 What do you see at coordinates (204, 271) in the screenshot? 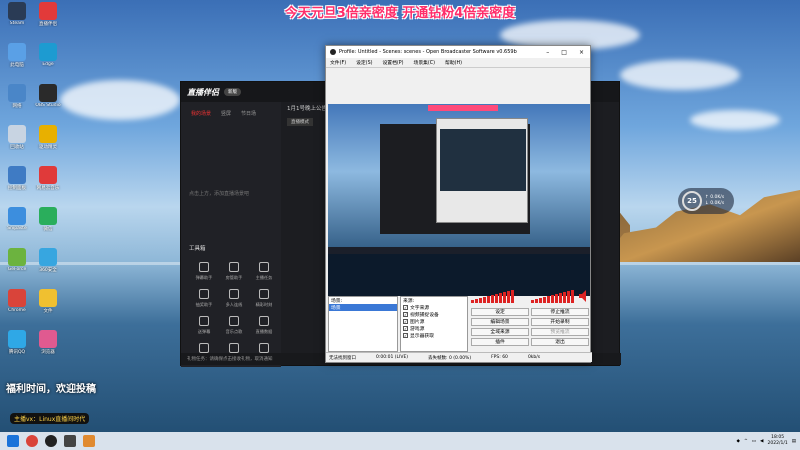
I see `tool-item: 弹幕助手` at bounding box center [204, 271].